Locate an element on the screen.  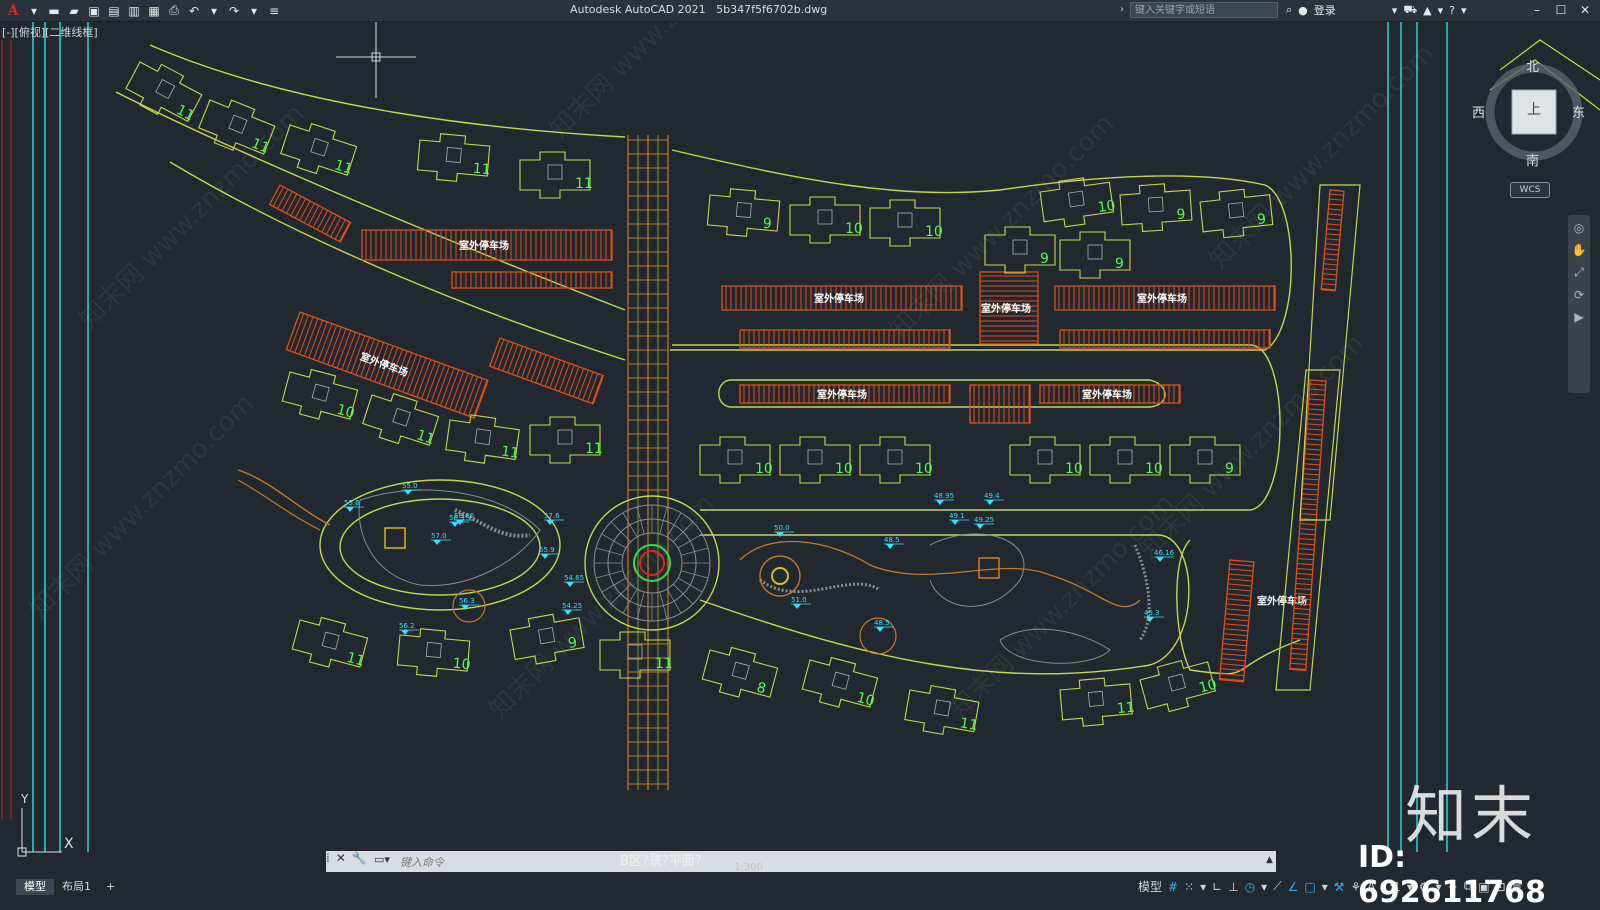
isodraft-icon: ⟋ is located at coordinates (1277, 886).